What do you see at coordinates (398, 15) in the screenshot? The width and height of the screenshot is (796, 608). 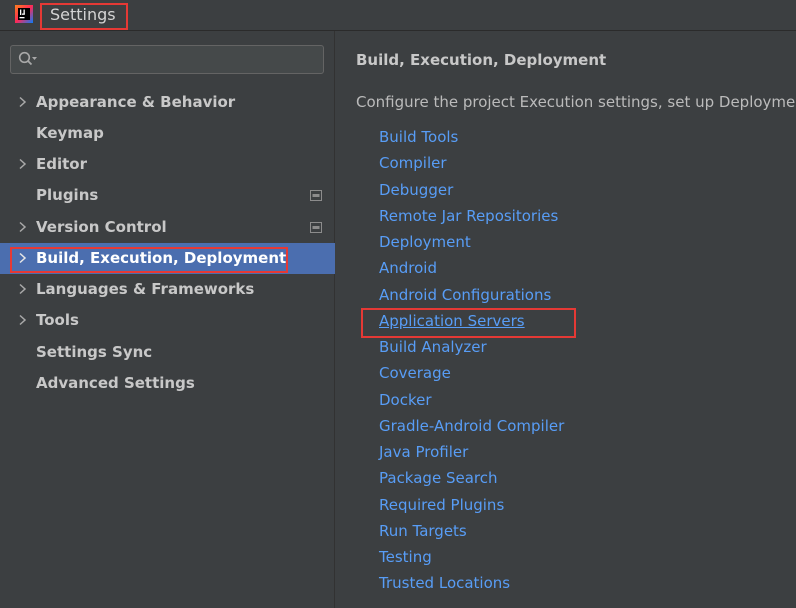 I see `title-bar: Settings` at bounding box center [398, 15].